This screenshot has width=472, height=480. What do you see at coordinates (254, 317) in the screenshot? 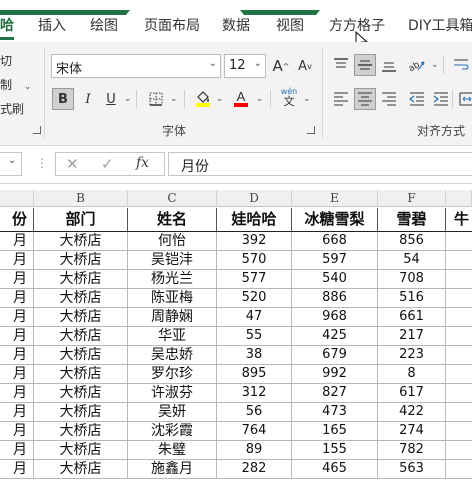
I see `value-cell: 47` at bounding box center [254, 317].